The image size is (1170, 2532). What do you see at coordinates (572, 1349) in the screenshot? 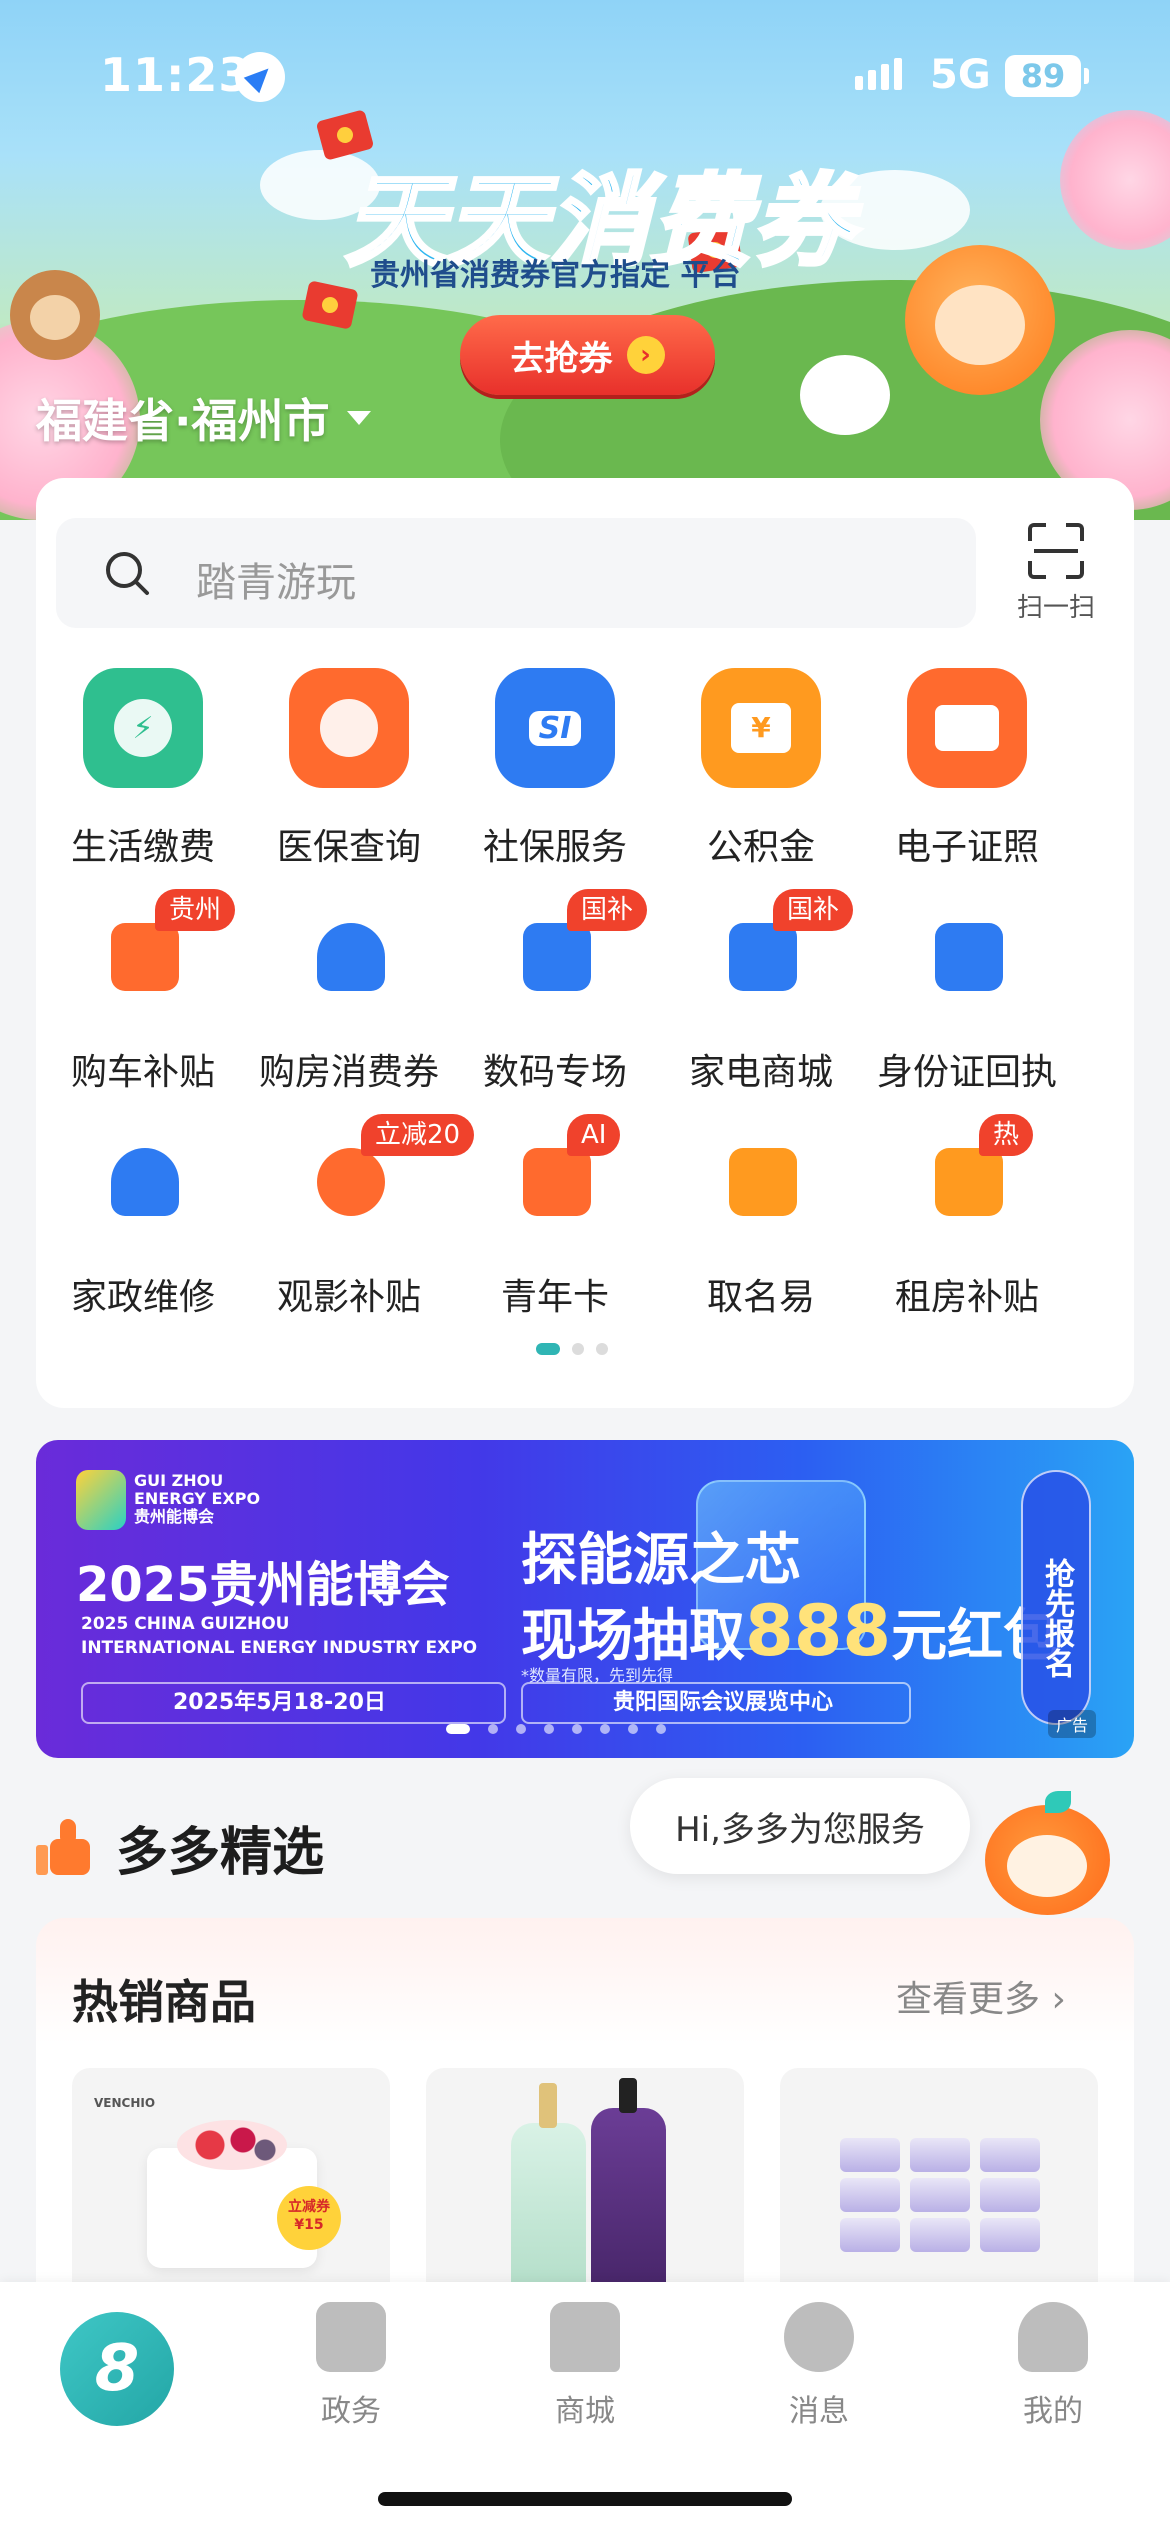
I see `grid-page-indicator` at bounding box center [572, 1349].